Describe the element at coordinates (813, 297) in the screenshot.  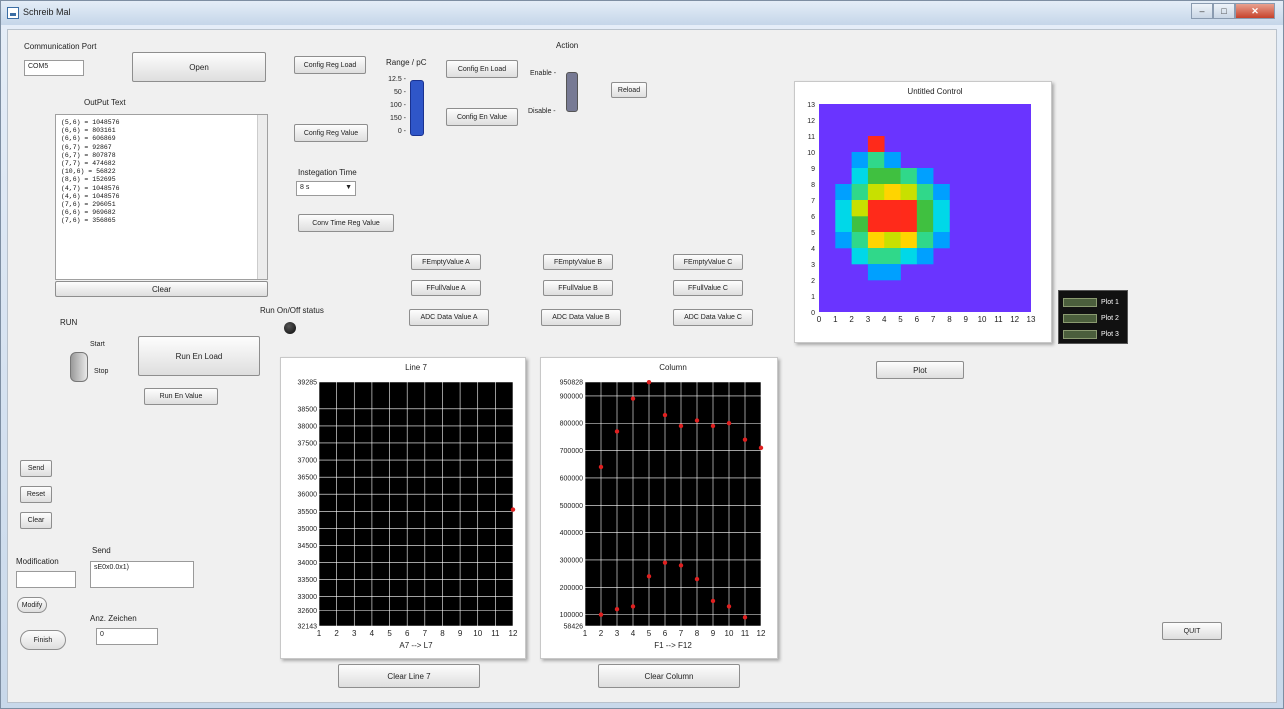
I see `y-tick-label: 1` at that location.